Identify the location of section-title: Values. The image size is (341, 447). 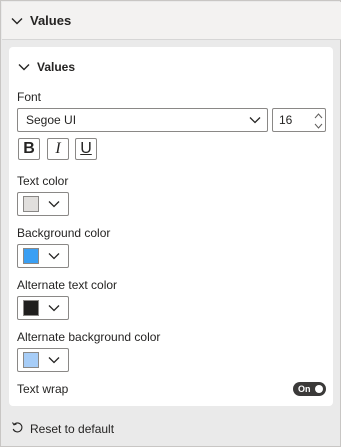
(51, 20).